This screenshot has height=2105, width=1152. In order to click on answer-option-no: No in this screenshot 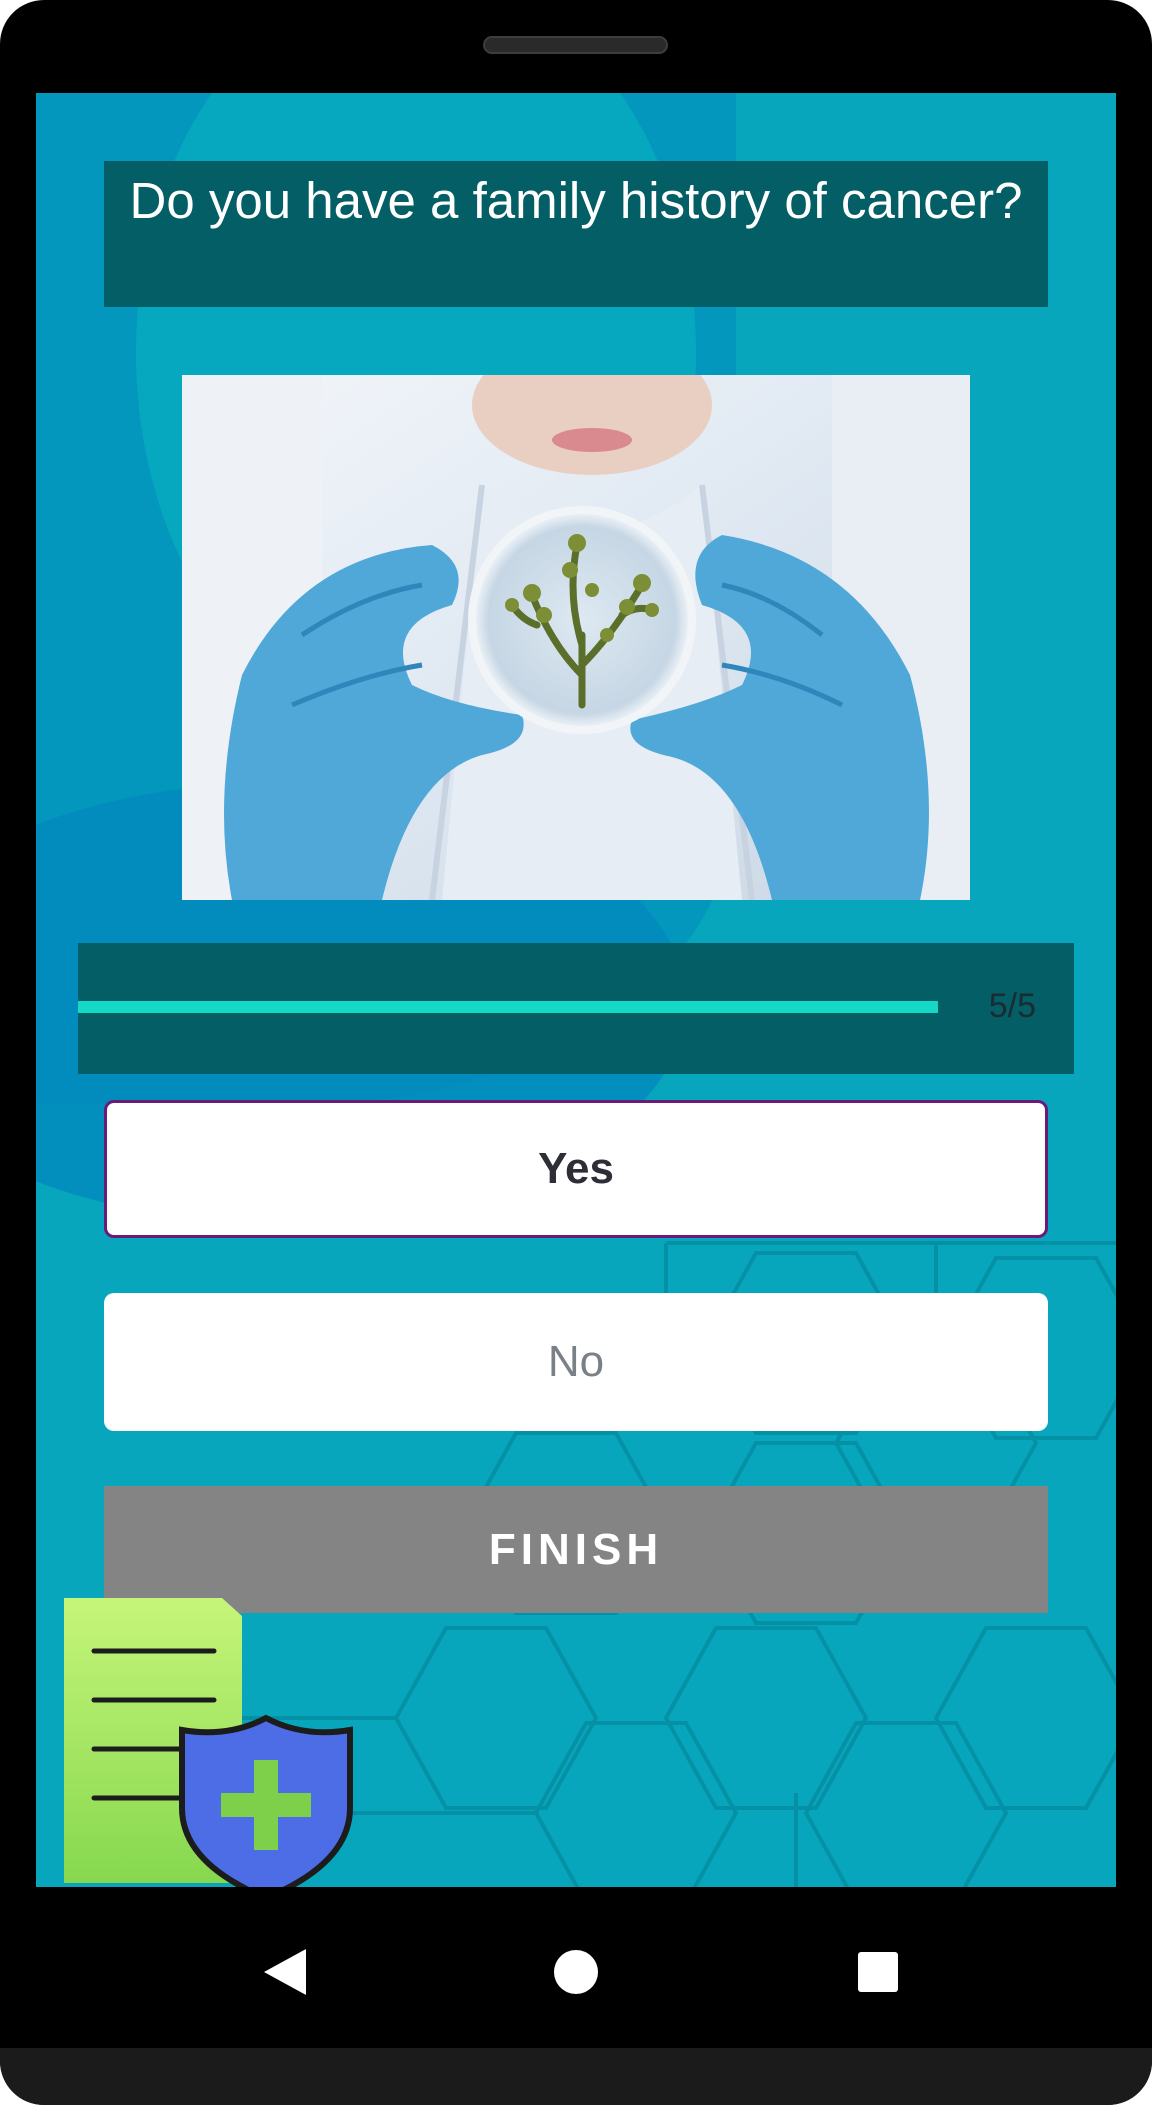, I will do `click(576, 1362)`.